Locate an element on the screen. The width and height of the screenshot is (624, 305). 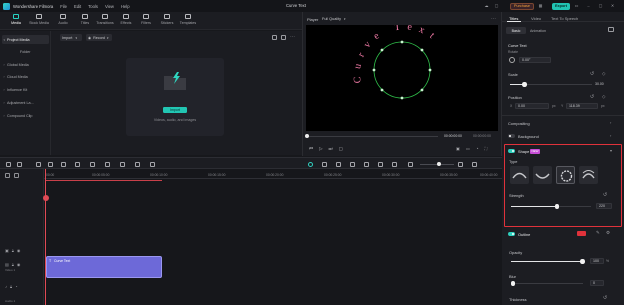
add-track-icon is located at coordinates (7, 175).